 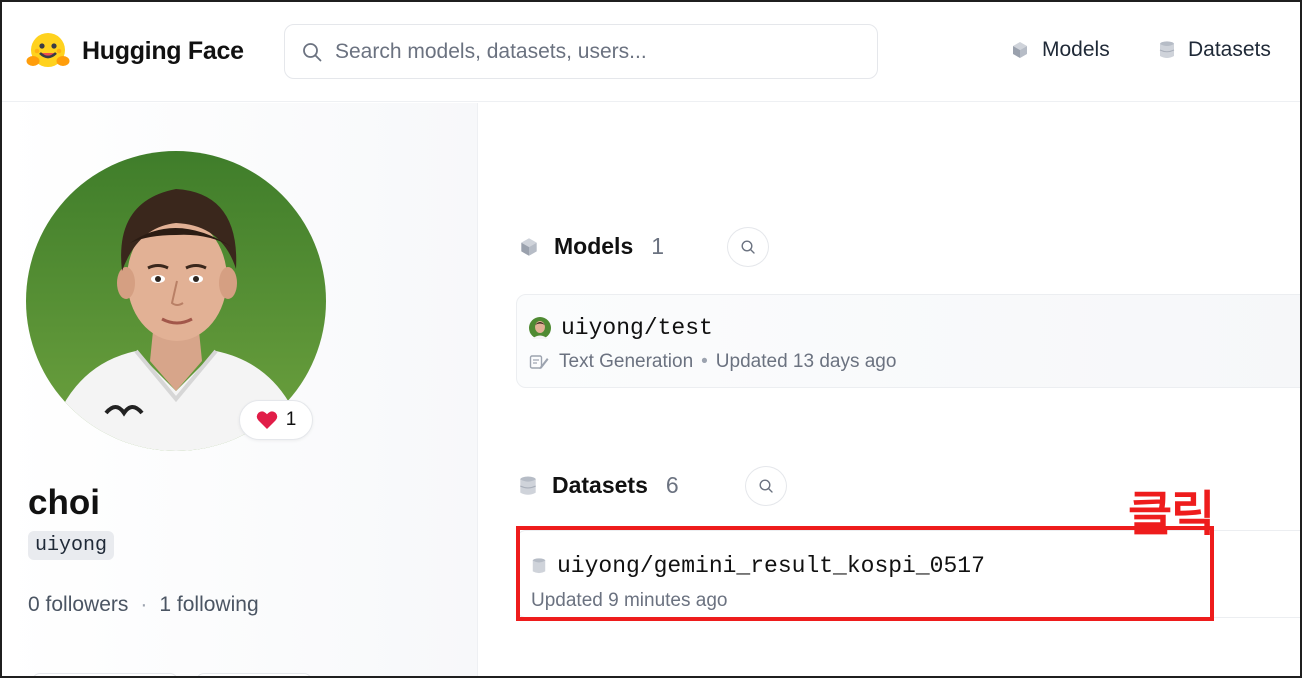 I want to click on profile-username: uiyong, so click(x=71, y=545).